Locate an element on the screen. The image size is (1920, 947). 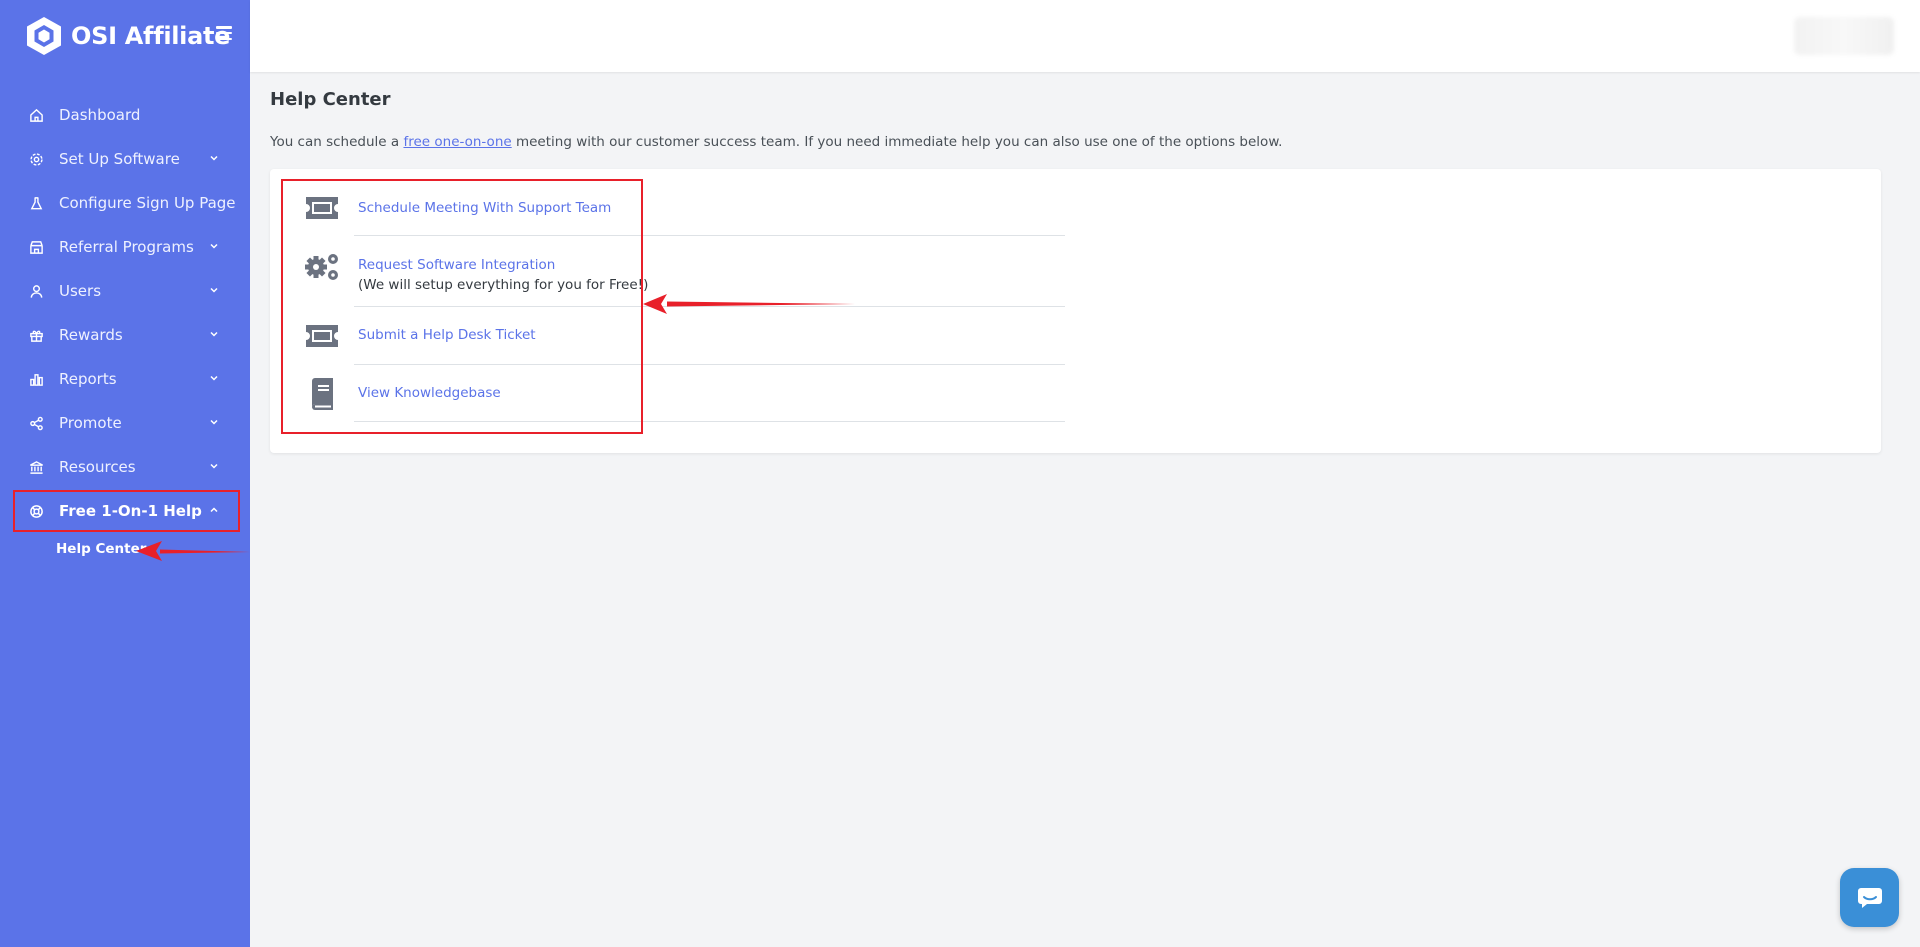
flask-icon is located at coordinates (36, 203).